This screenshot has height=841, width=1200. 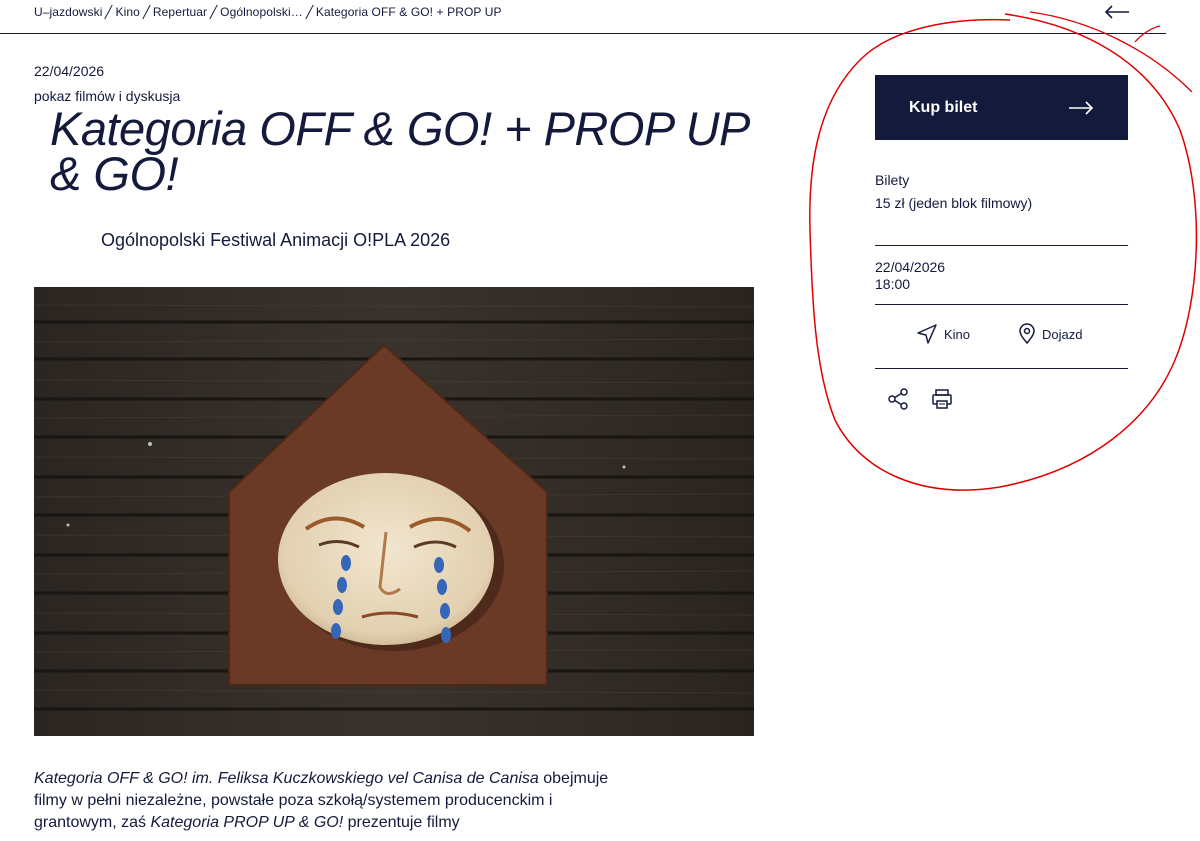 I want to click on showing-time: 18:00, so click(x=893, y=284).